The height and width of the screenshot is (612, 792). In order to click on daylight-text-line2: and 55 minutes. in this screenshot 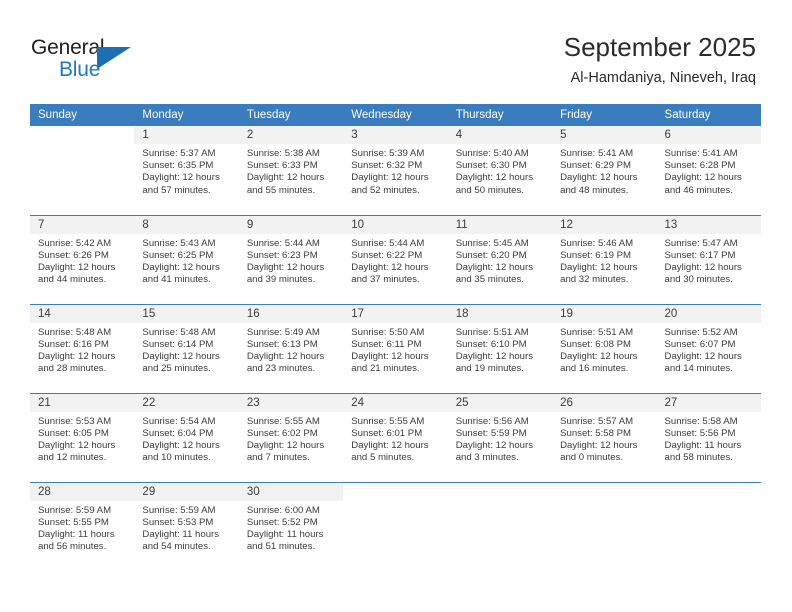, I will do `click(281, 190)`.